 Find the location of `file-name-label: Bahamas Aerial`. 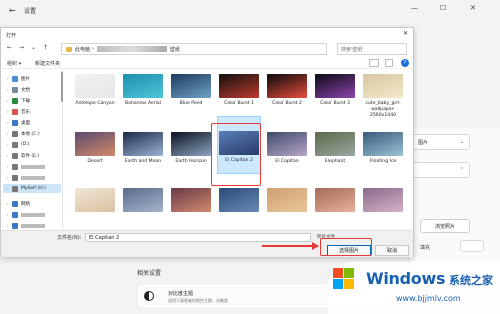

file-name-label: Bahamas Aerial is located at coordinates (143, 103).